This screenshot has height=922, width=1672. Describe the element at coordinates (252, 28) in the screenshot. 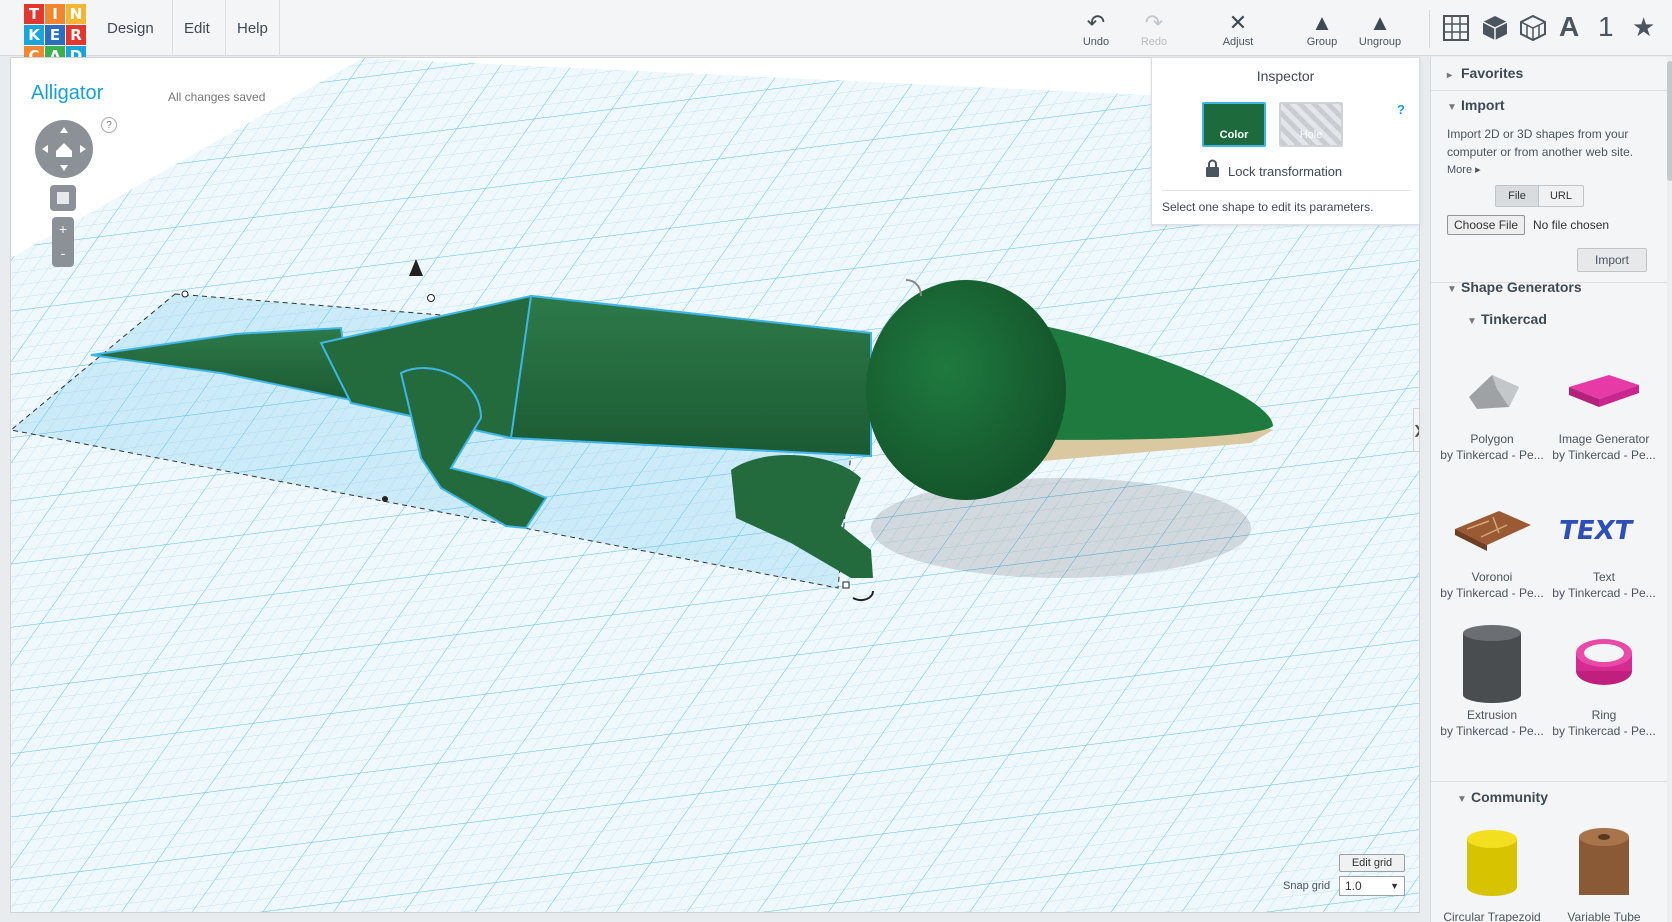

I see `menu-help: Help` at that location.